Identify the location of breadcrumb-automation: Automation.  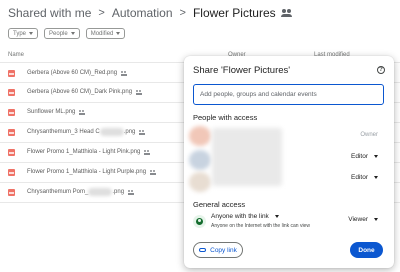
(142, 13).